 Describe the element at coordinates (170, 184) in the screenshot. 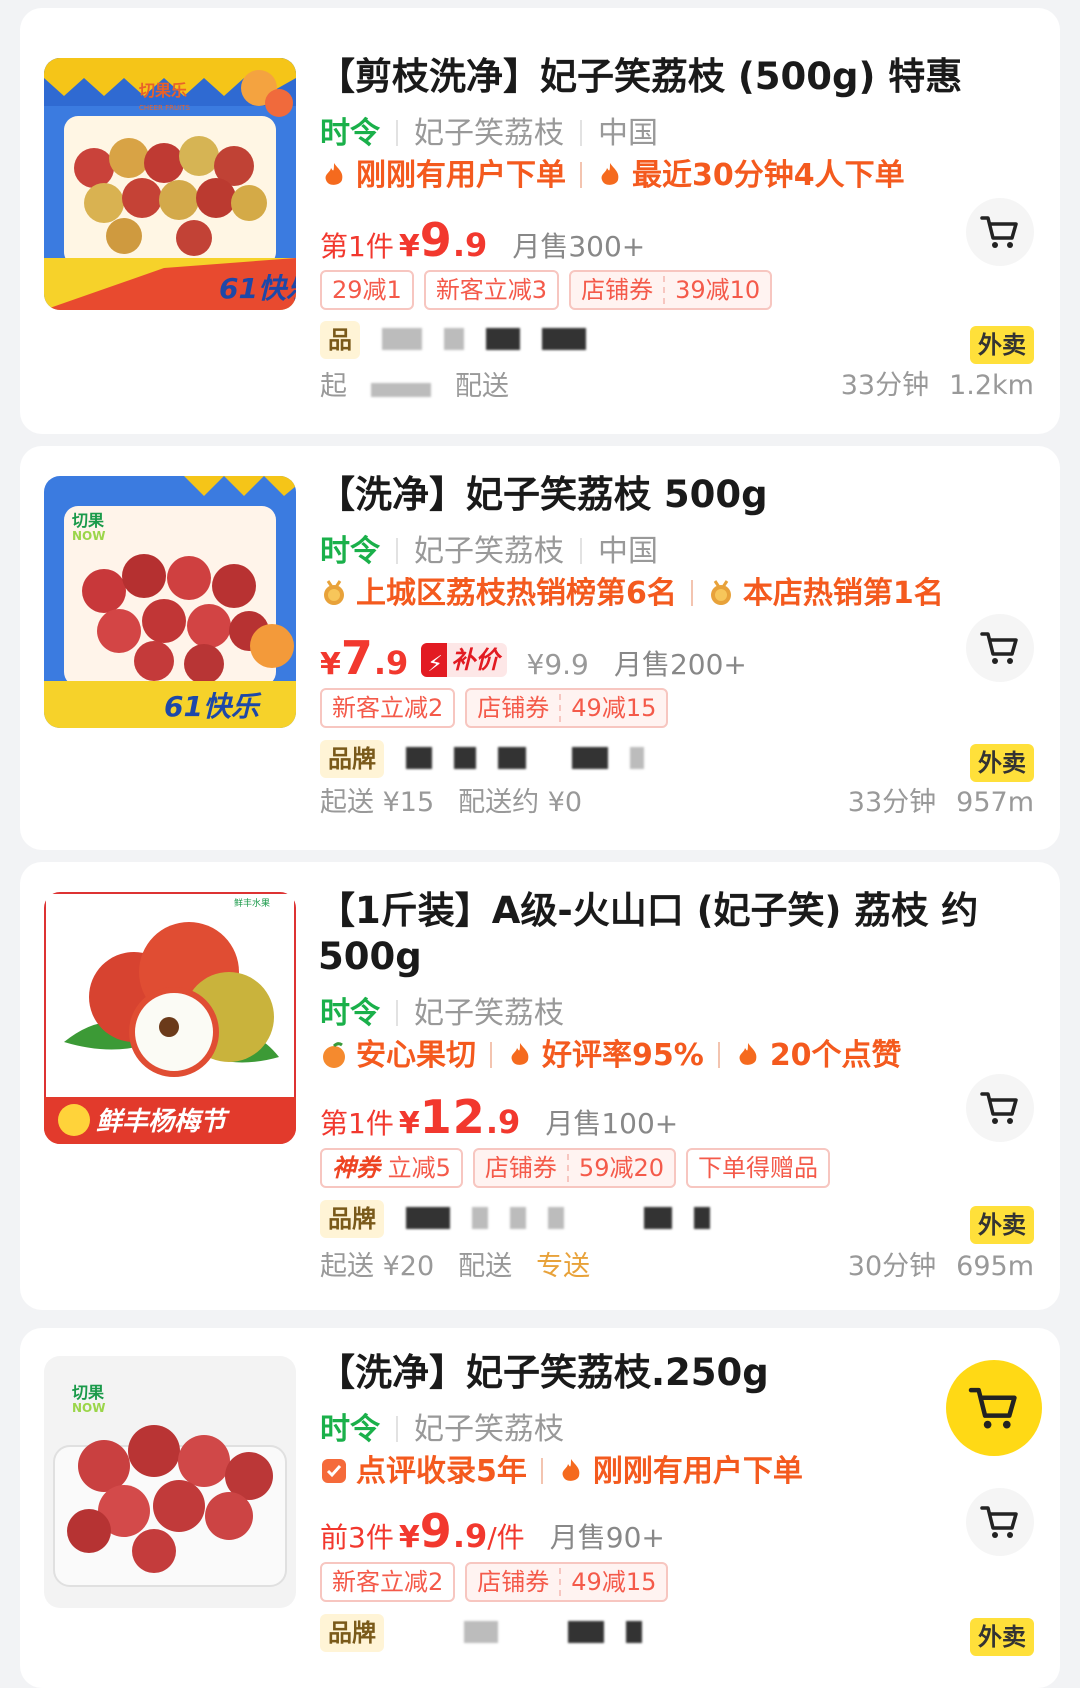

I see `product-image: 61快乐 切果乐 CHEER FRUITS` at that location.